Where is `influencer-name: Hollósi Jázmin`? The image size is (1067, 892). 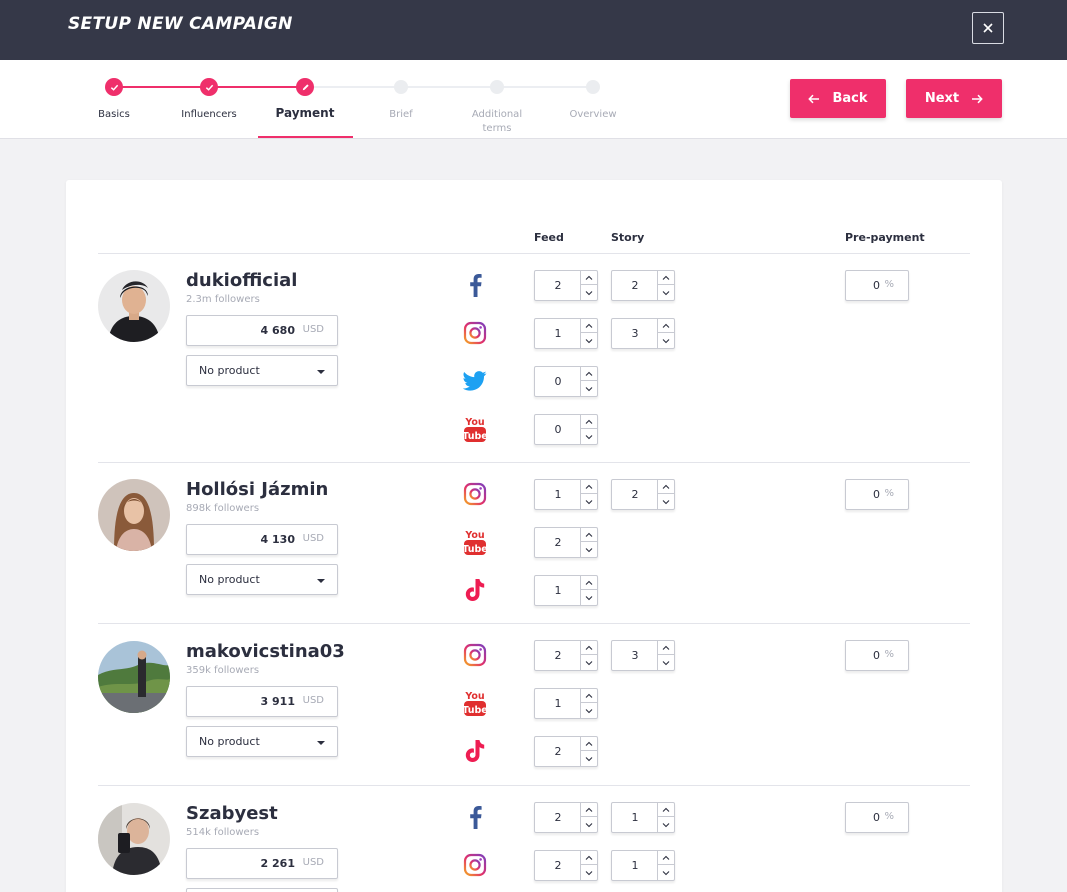
influencer-name: Hollósi Jázmin is located at coordinates (257, 489).